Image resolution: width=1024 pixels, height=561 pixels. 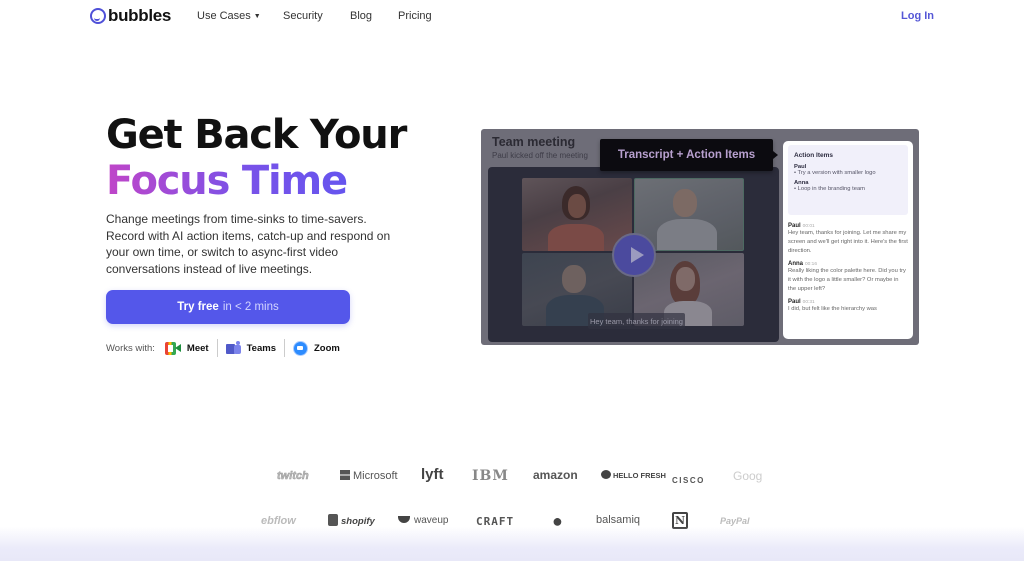 I want to click on login-link: Log In, so click(x=917, y=16).